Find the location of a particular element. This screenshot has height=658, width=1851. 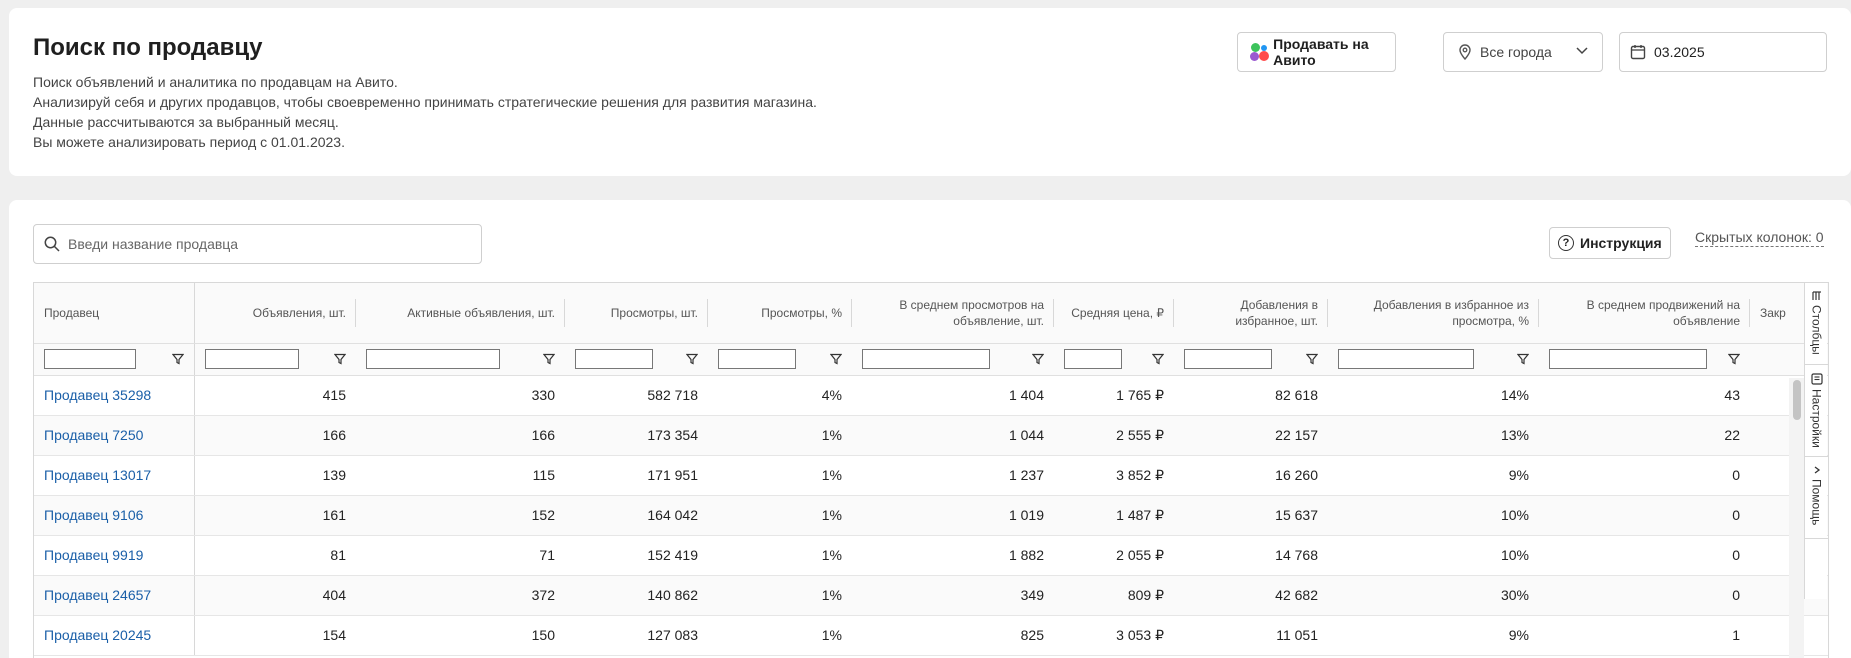

seller-link: Продавец 20245 is located at coordinates (97, 635).